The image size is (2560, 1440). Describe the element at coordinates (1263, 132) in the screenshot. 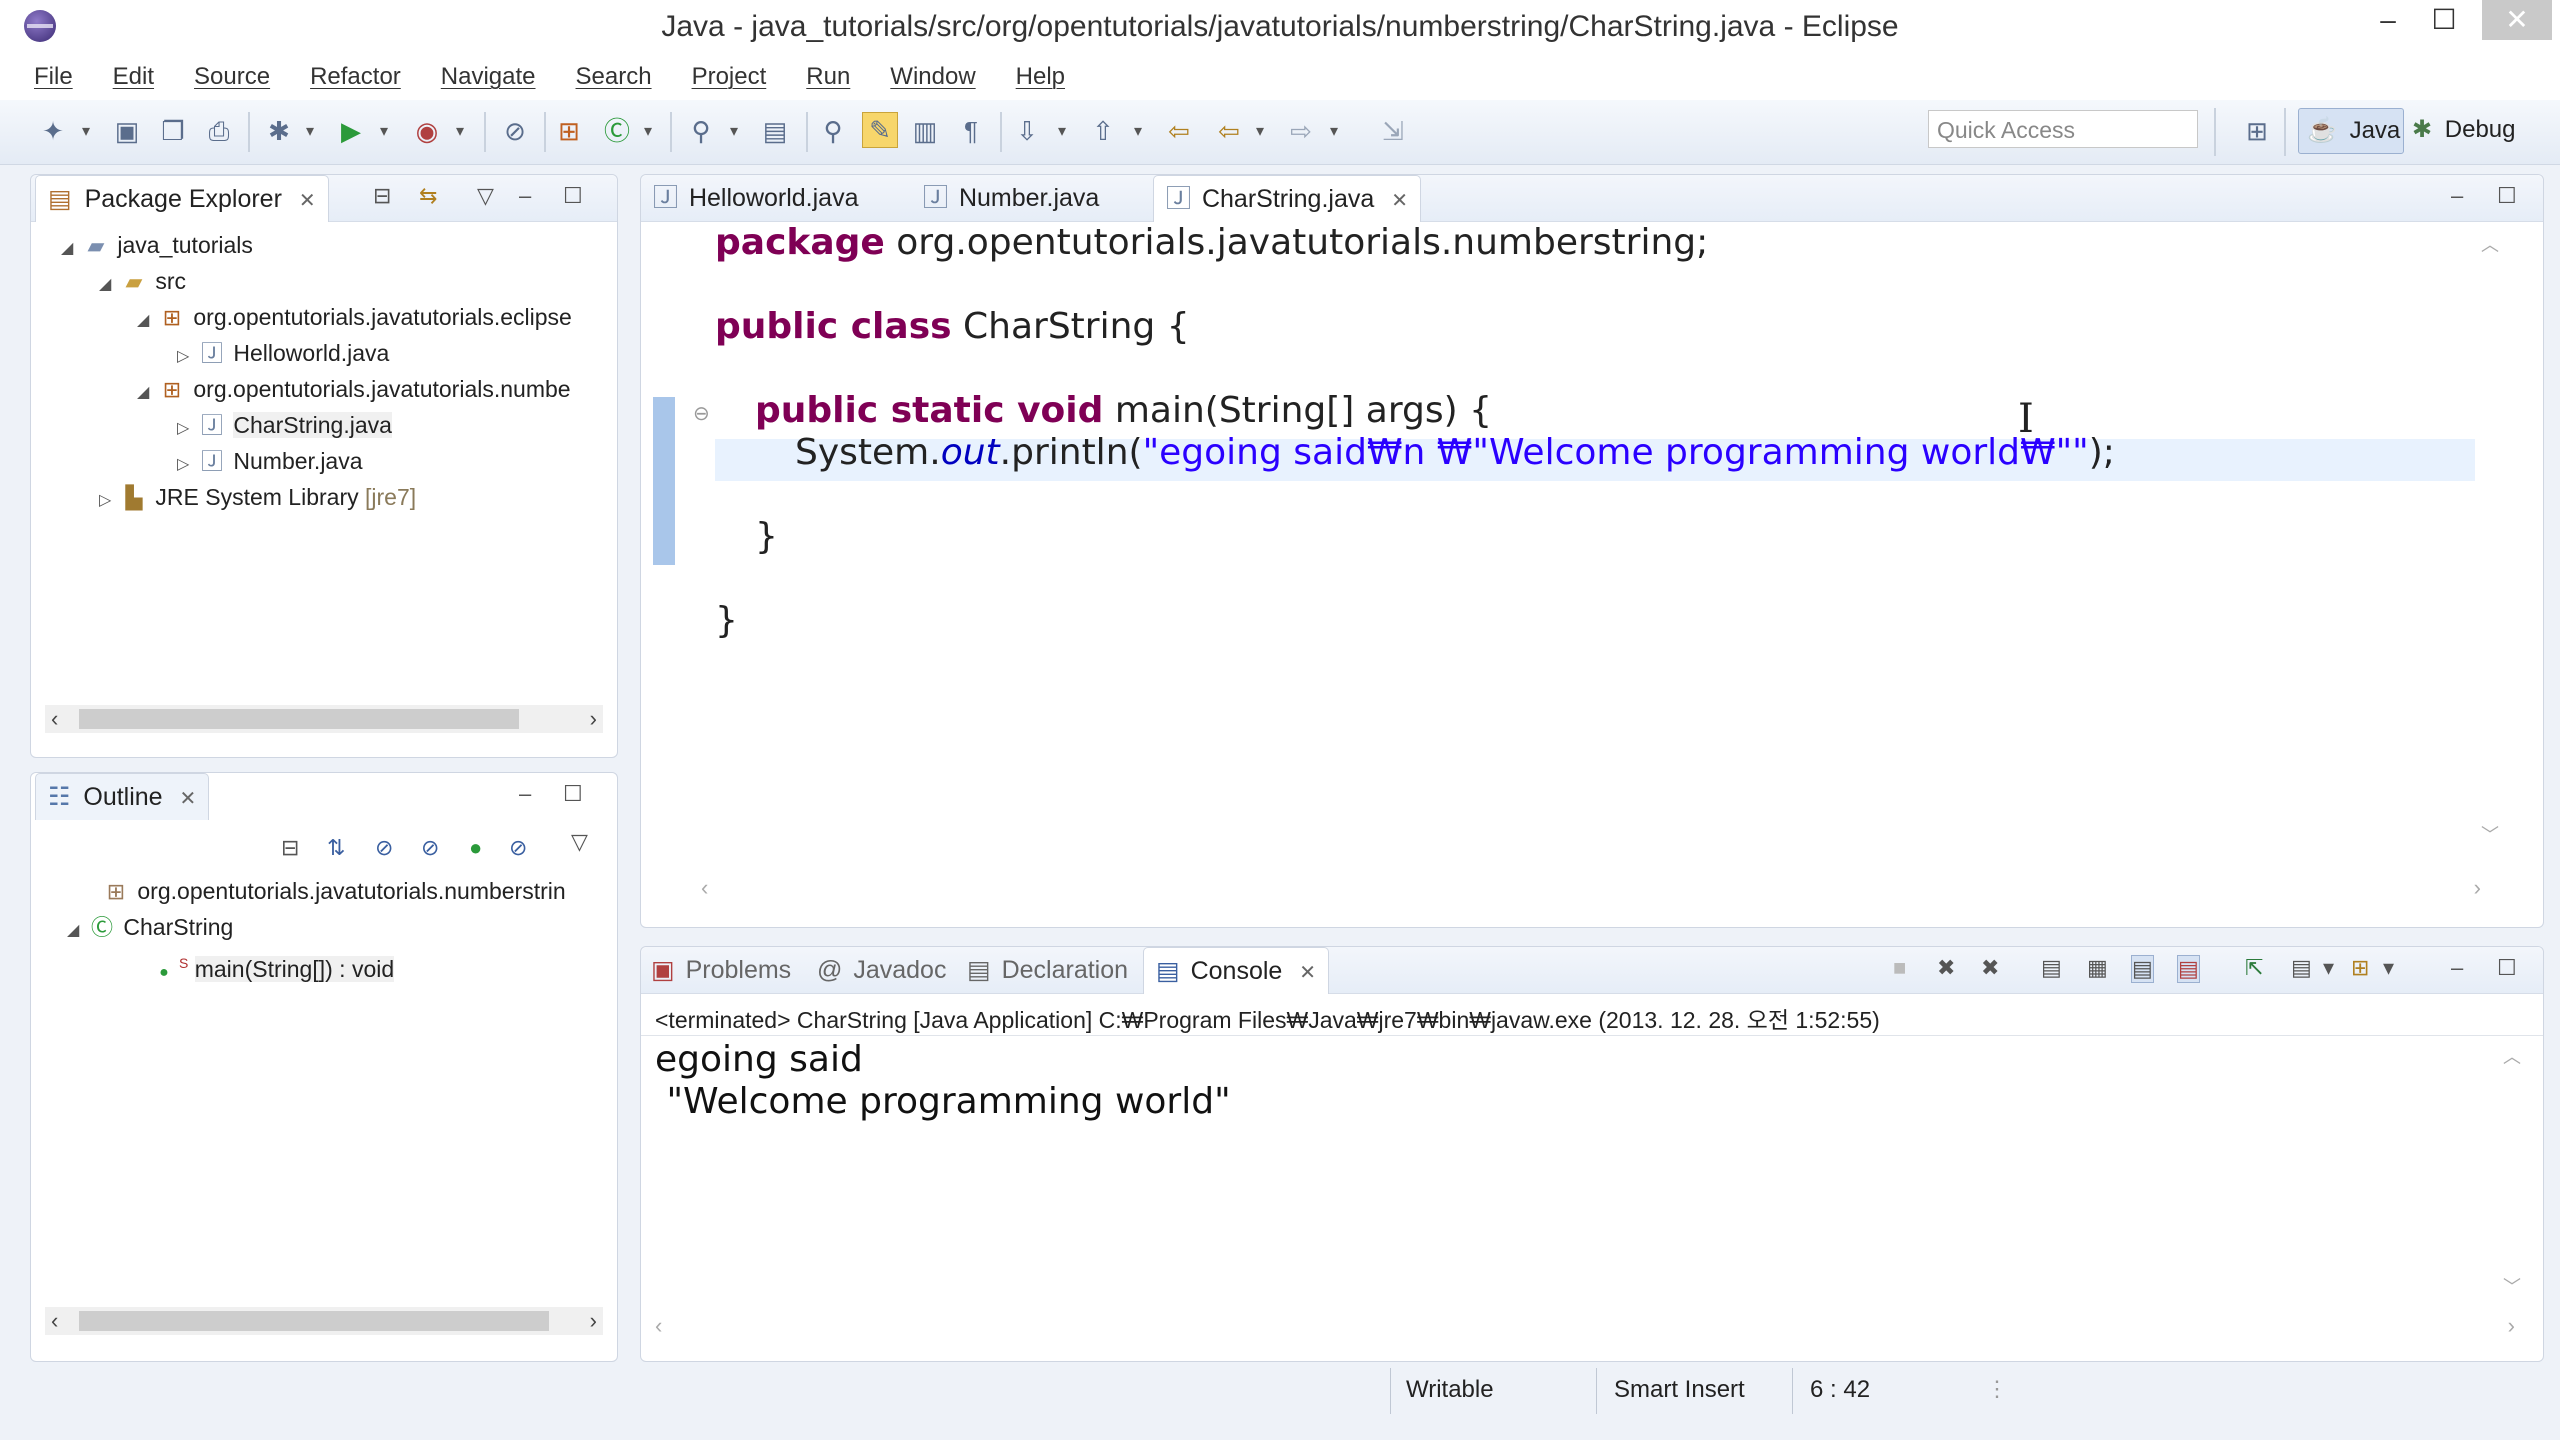

I see `back-dropdown-icon: ▾` at that location.